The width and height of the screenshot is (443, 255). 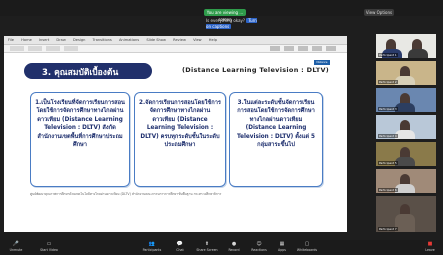 I want to click on slide-subtitle: (Distance Learning Television : DLTV), so click(x=256, y=70).